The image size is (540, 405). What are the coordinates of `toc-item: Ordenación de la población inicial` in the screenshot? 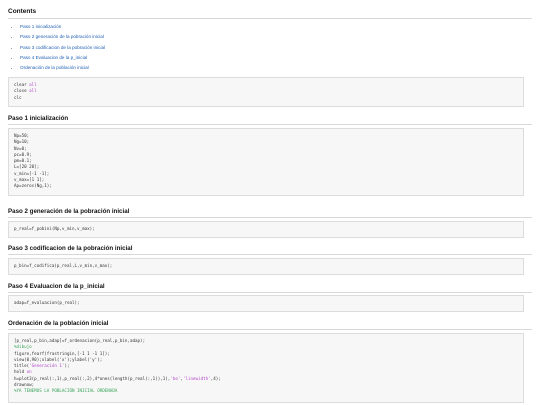 It's located at (276, 68).